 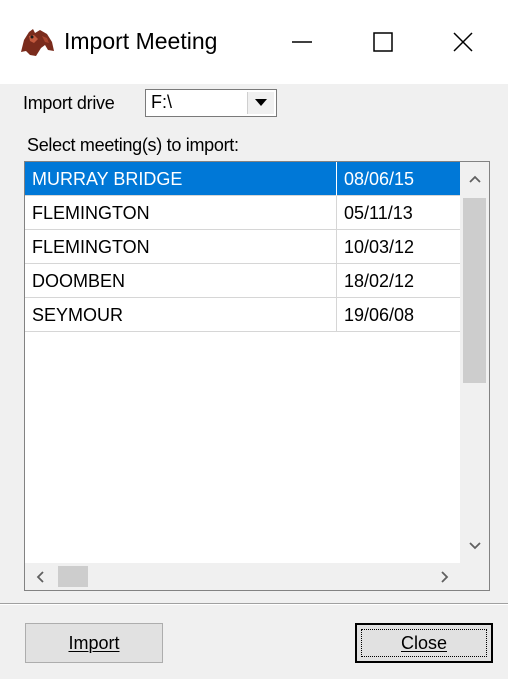 I want to click on meeting-date: 18/02/12, so click(x=398, y=281).